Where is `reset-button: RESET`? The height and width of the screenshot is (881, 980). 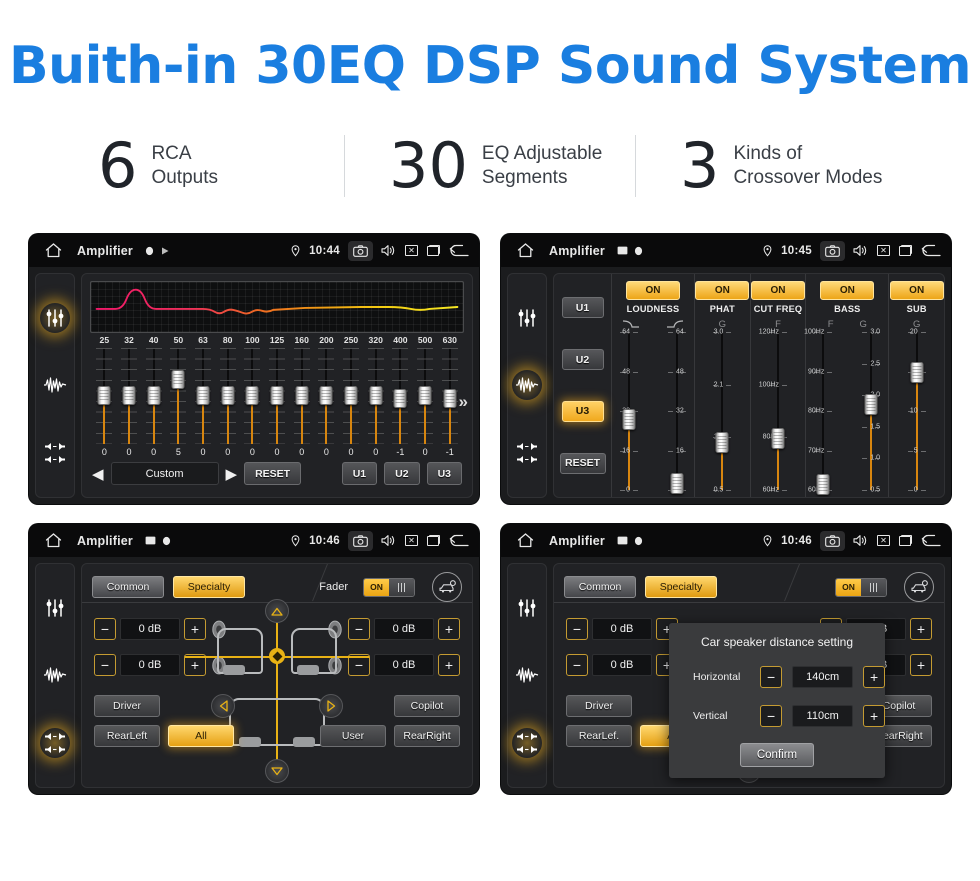
reset-button: RESET is located at coordinates (273, 473).